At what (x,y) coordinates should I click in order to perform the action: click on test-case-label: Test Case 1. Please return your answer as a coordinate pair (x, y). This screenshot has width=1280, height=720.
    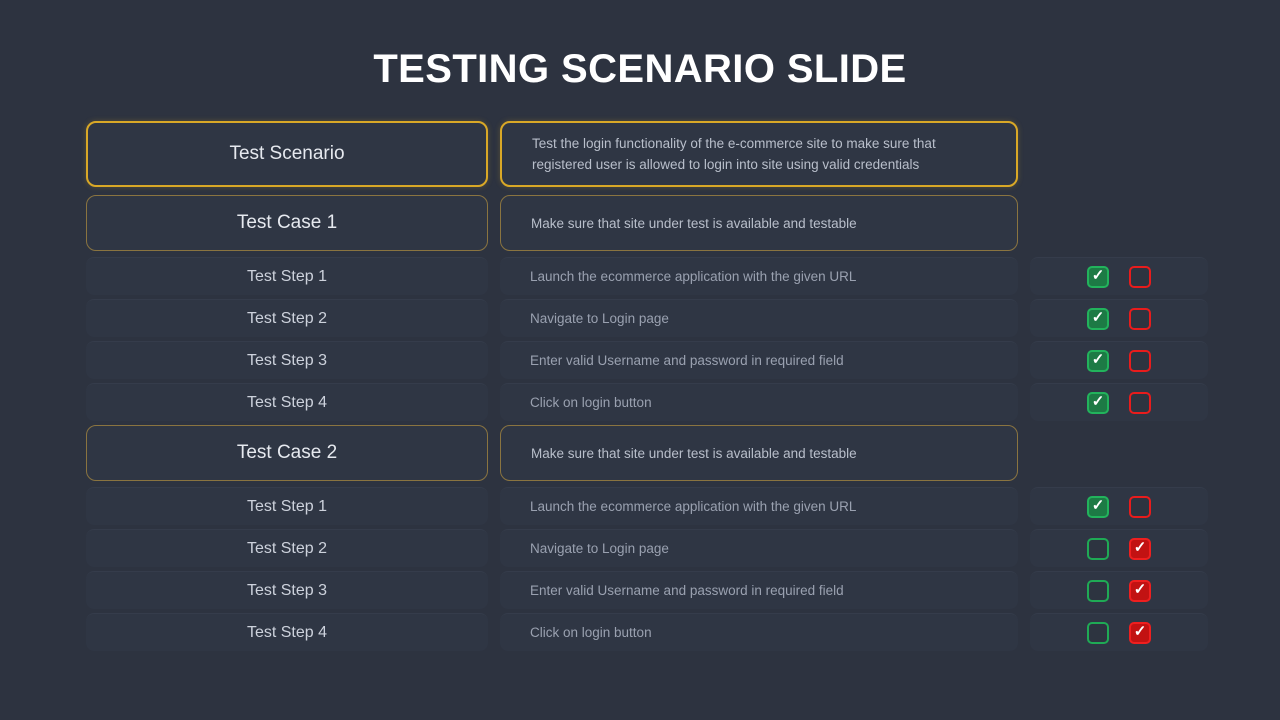
    Looking at the image, I should click on (287, 222).